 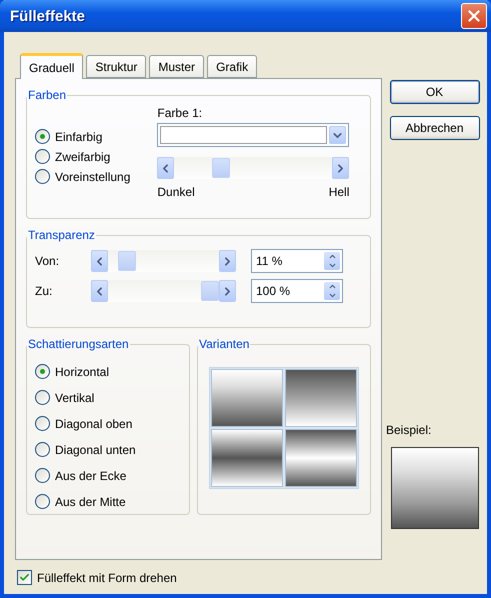 I want to click on radio-label: Diagonal oben, so click(x=93, y=423).